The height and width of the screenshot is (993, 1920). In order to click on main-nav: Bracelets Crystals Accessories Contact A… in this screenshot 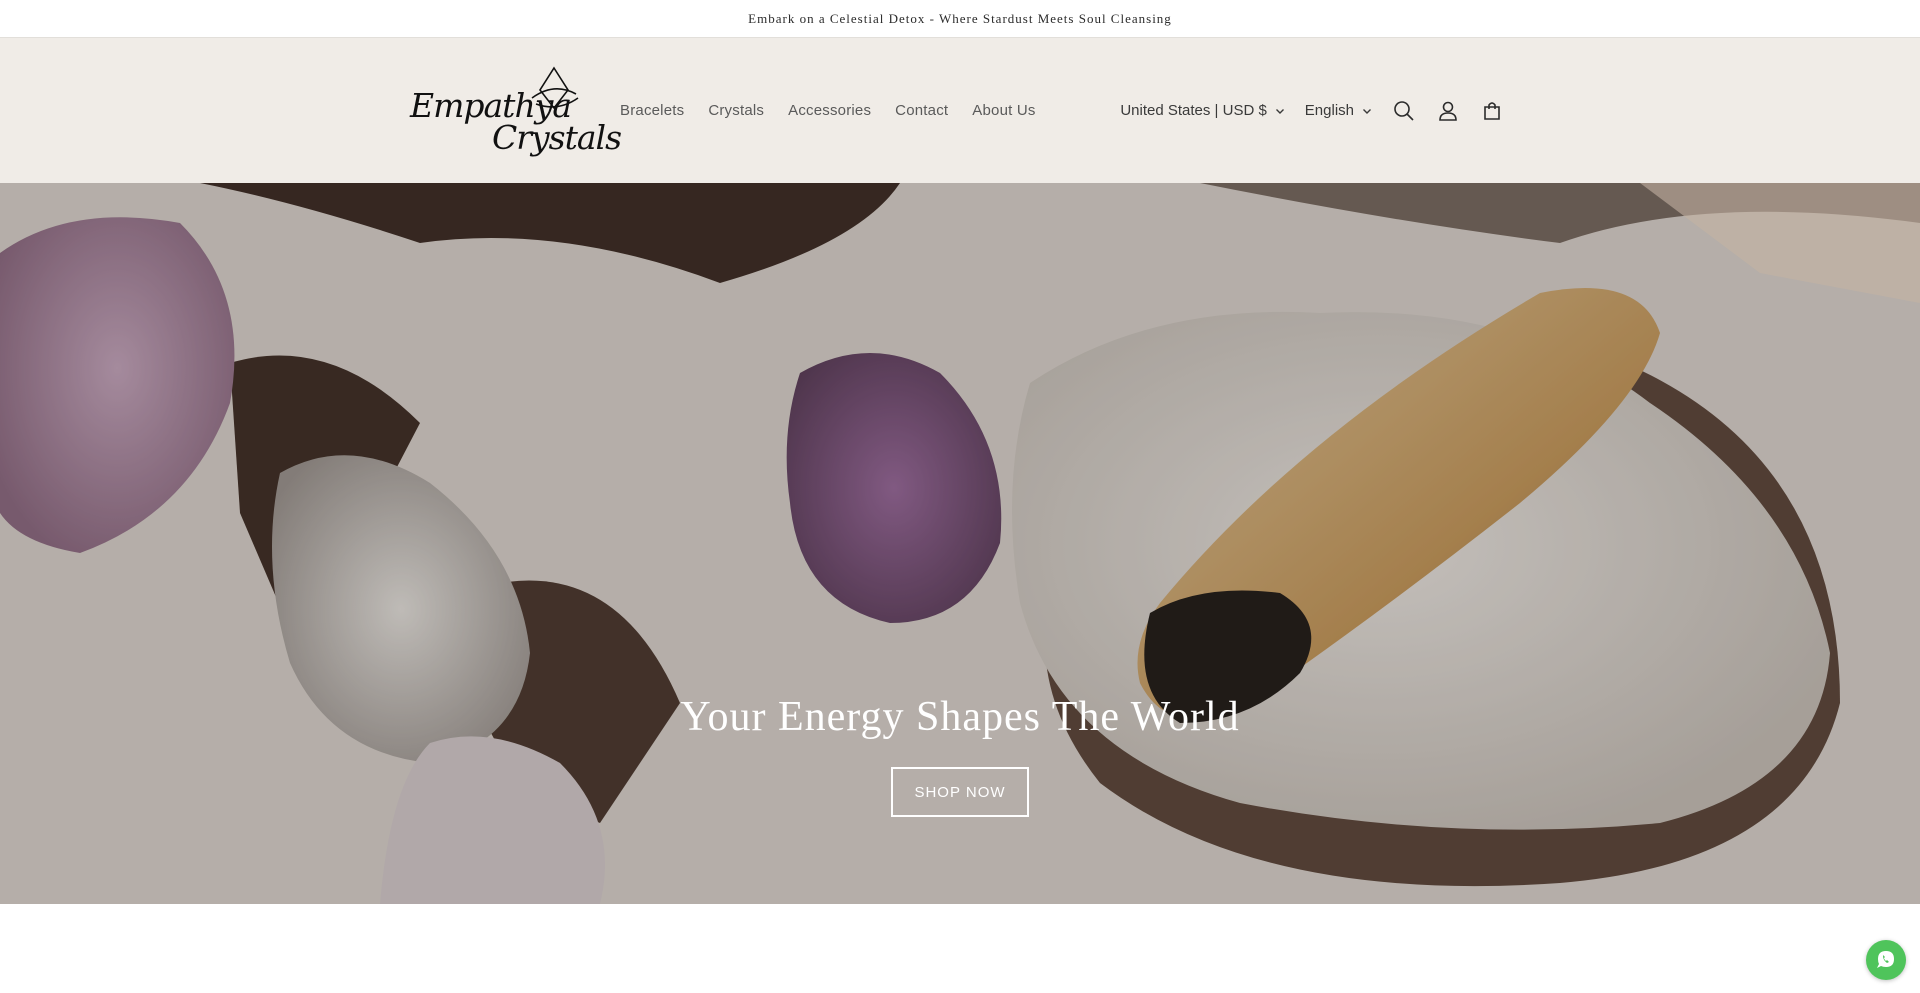, I will do `click(828, 110)`.